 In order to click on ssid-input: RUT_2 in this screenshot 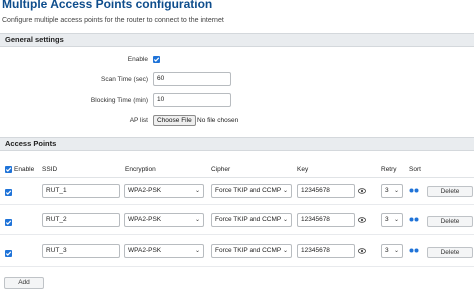, I will do `click(81, 220)`.